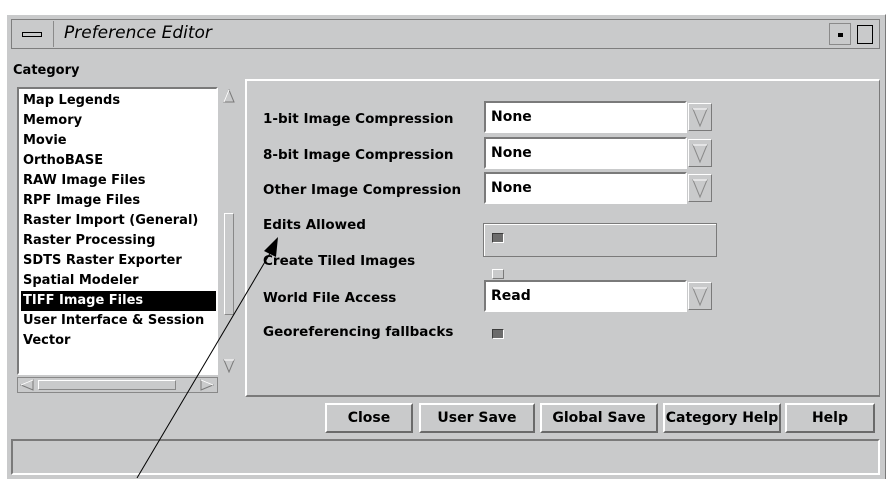  I want to click on category-horizontal-scrollbar, so click(117, 385).